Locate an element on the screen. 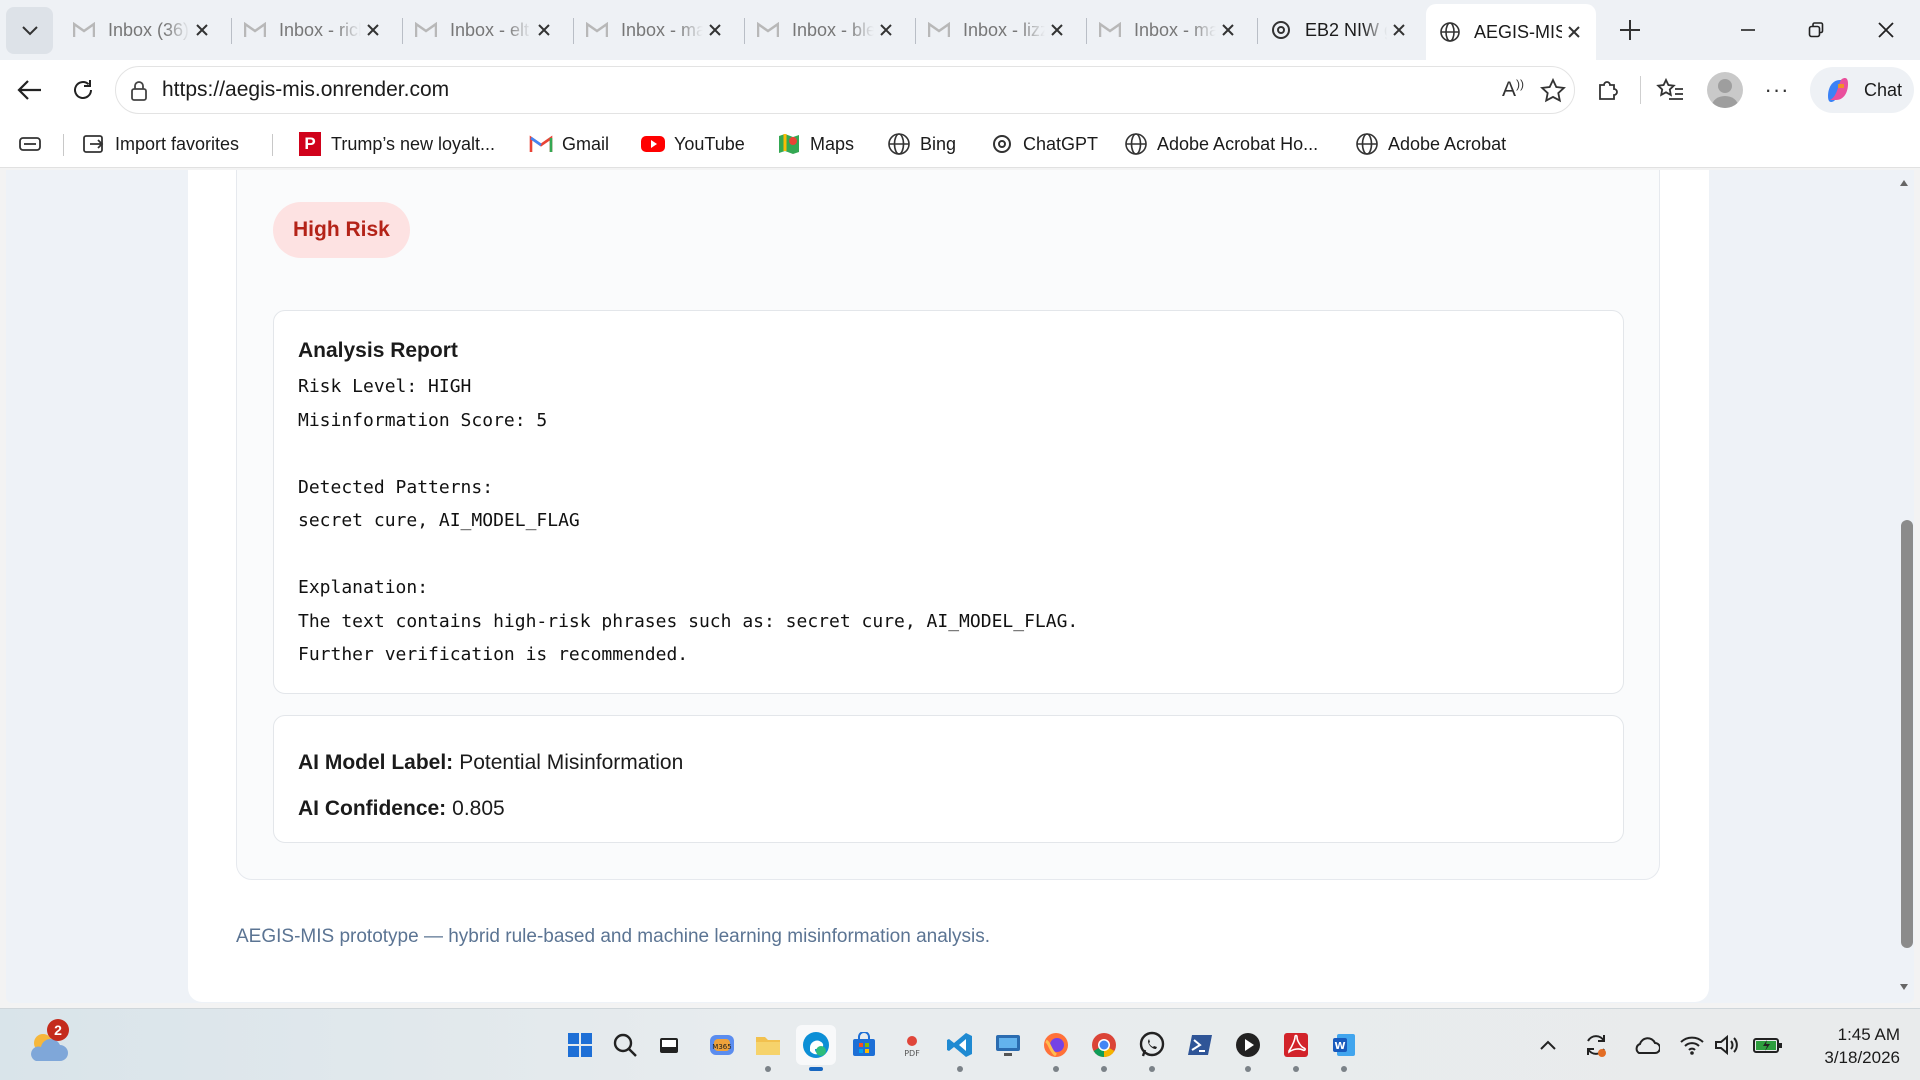 This screenshot has width=1920, height=1080. favorite-bing: Bing is located at coordinates (921, 144).